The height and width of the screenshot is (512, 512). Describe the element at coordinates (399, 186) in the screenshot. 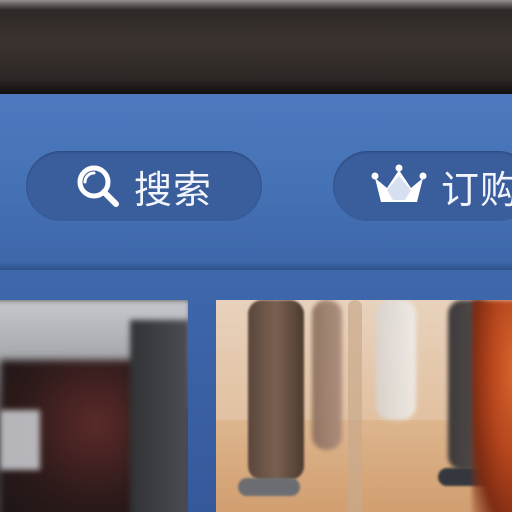

I see `crown-icon` at that location.